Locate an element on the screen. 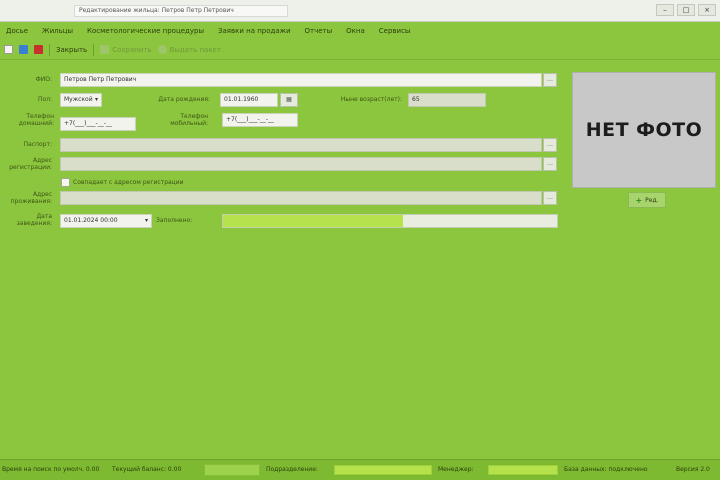 The height and width of the screenshot is (480, 720). menu-dossier: Досье is located at coordinates (17, 31).